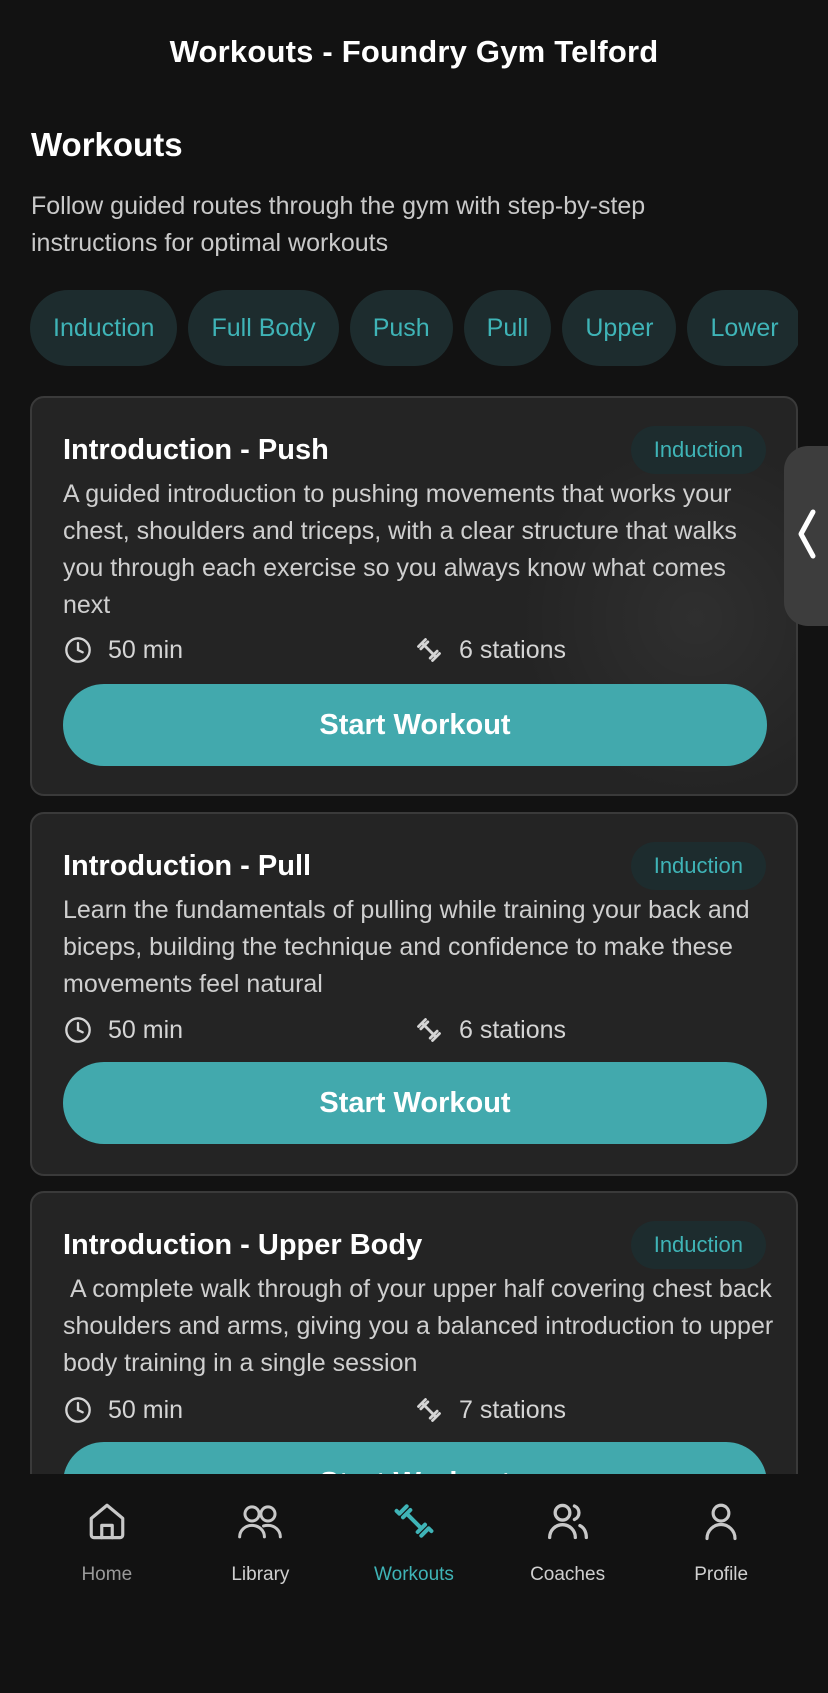  I want to click on coaches-icon, so click(568, 1521).